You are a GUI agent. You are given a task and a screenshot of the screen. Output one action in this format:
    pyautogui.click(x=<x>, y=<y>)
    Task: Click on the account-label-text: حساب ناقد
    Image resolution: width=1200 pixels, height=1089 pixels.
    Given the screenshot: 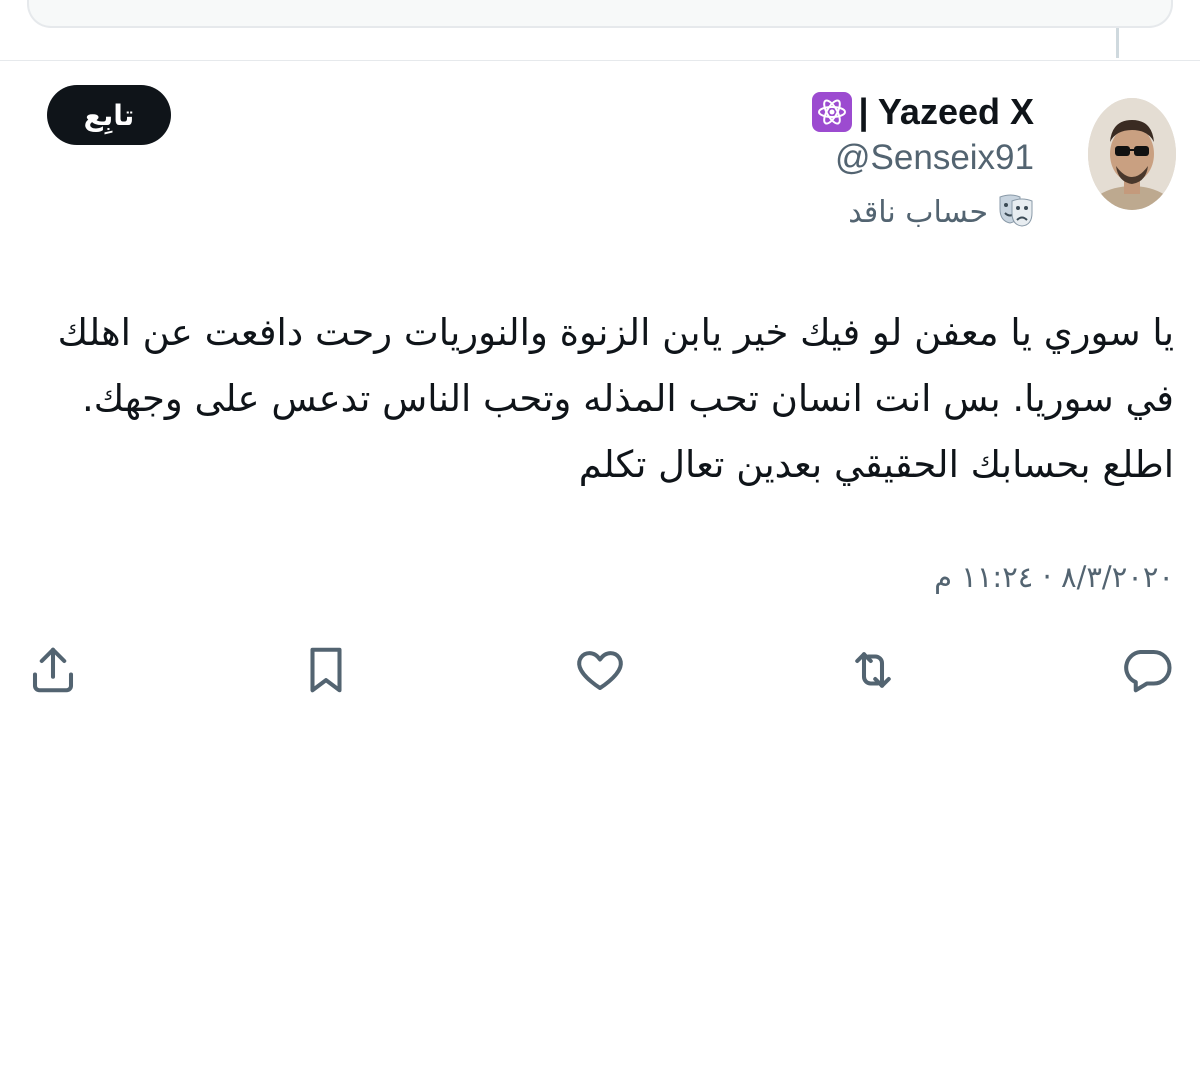 What is the action you would take?
    pyautogui.click(x=918, y=212)
    